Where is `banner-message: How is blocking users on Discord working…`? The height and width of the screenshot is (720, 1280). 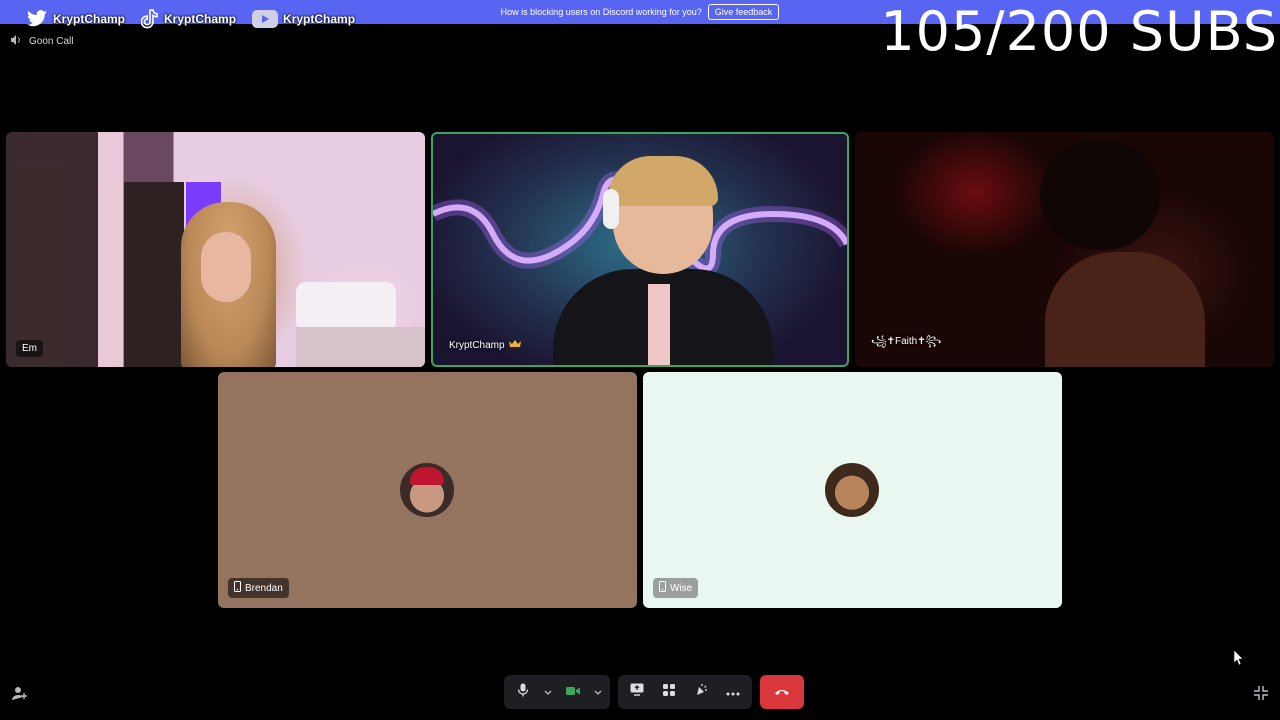 banner-message: How is blocking users on Discord working… is located at coordinates (601, 12).